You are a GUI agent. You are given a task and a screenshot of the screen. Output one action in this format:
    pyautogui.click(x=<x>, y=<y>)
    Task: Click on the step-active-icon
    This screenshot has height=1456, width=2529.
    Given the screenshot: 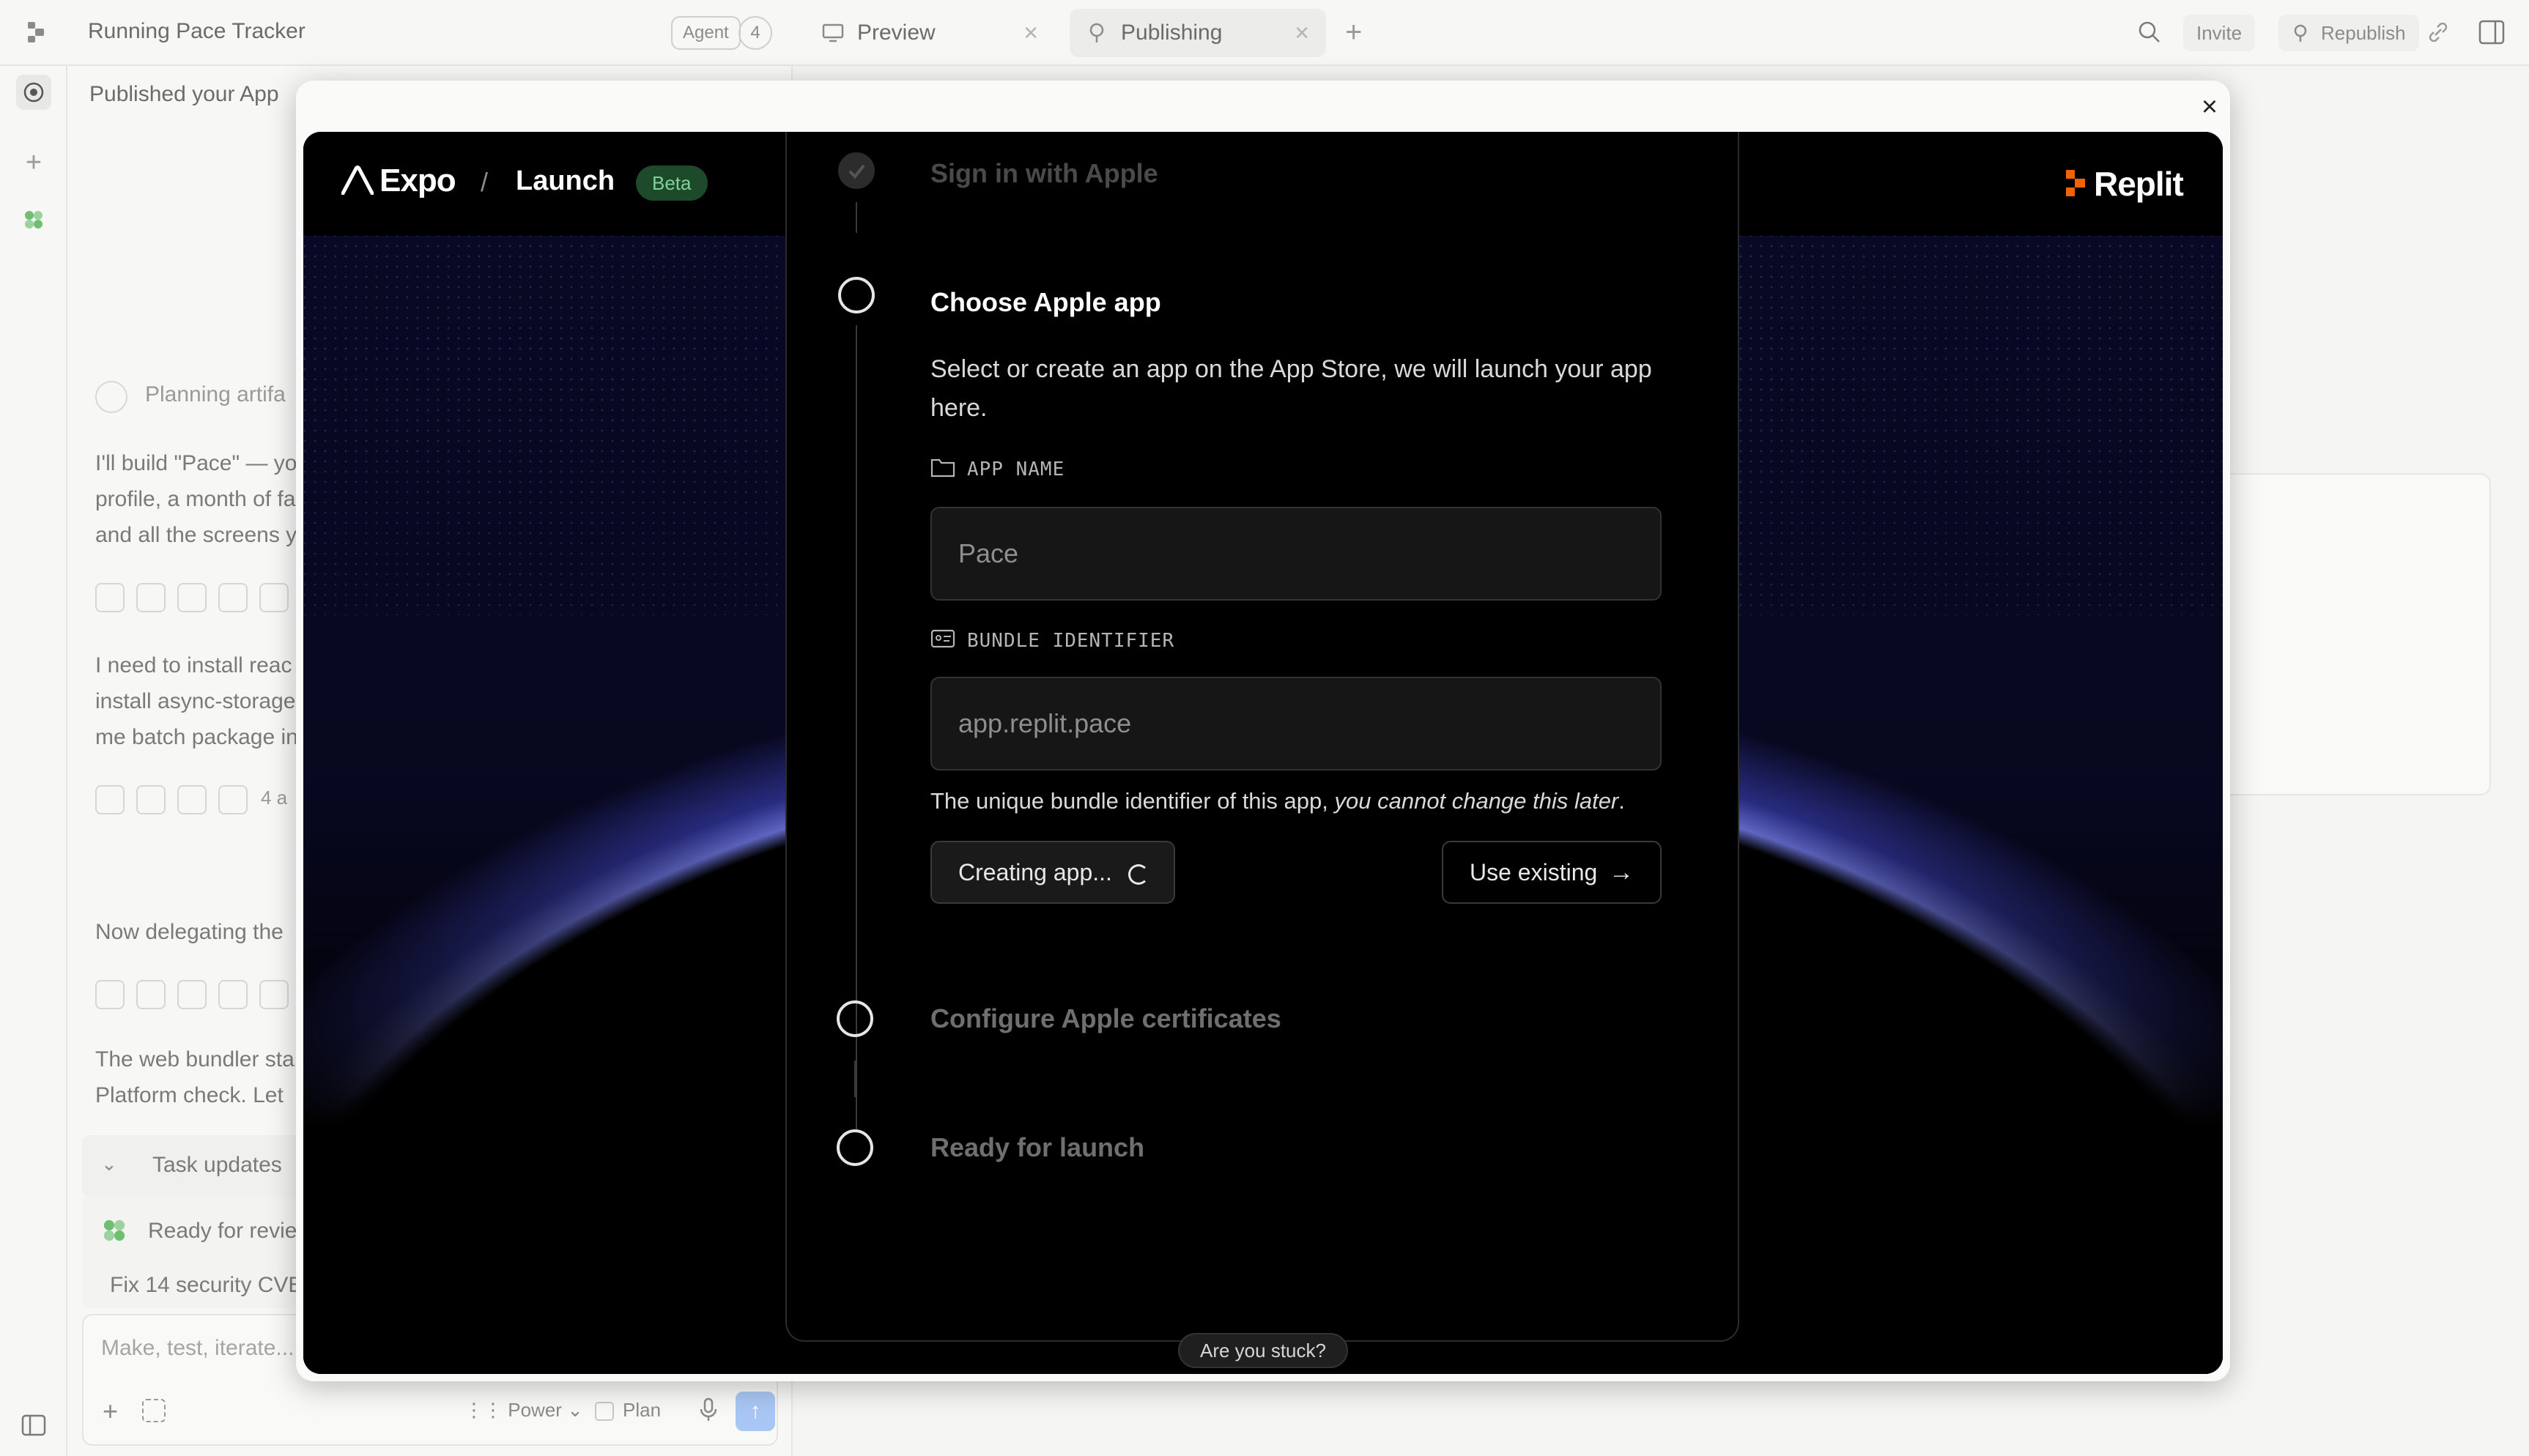 What is the action you would take?
    pyautogui.click(x=856, y=295)
    